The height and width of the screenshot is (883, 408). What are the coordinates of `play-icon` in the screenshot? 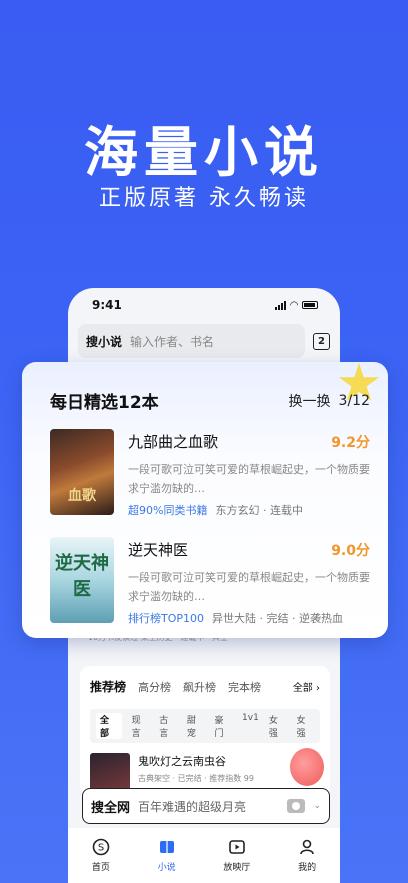 It's located at (237, 847).